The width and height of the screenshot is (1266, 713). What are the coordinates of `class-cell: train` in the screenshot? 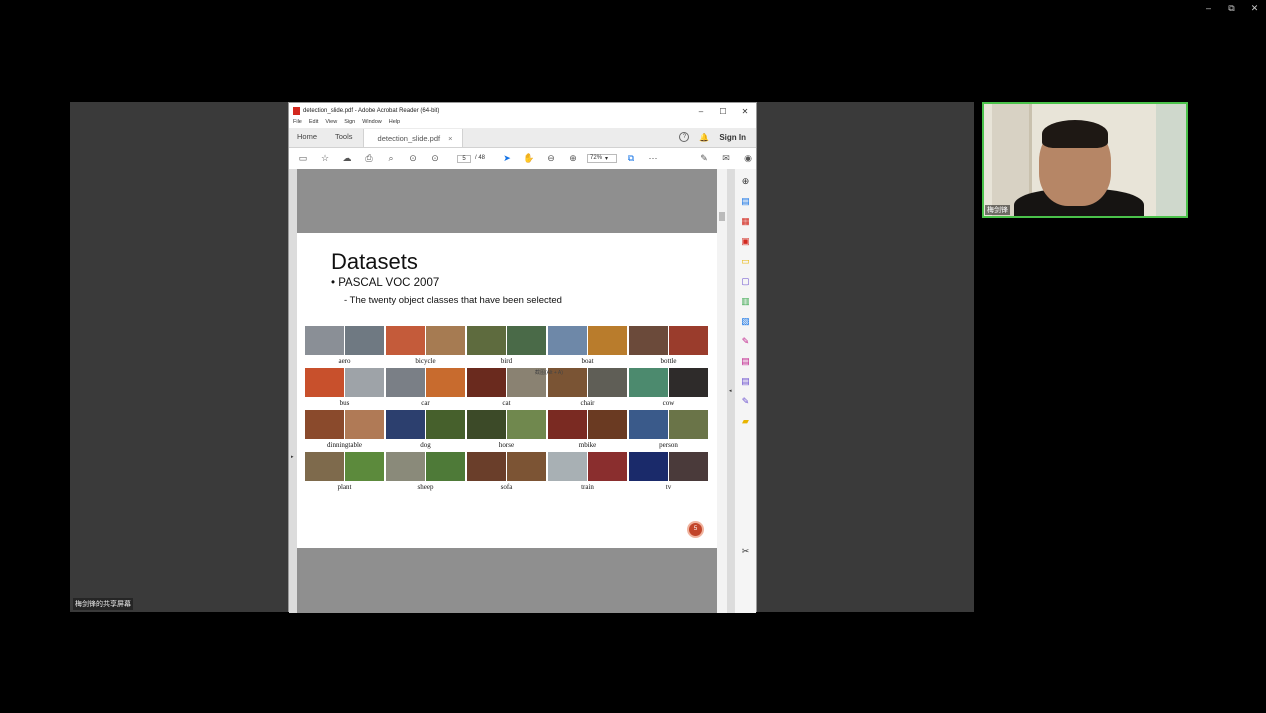 It's located at (587, 473).